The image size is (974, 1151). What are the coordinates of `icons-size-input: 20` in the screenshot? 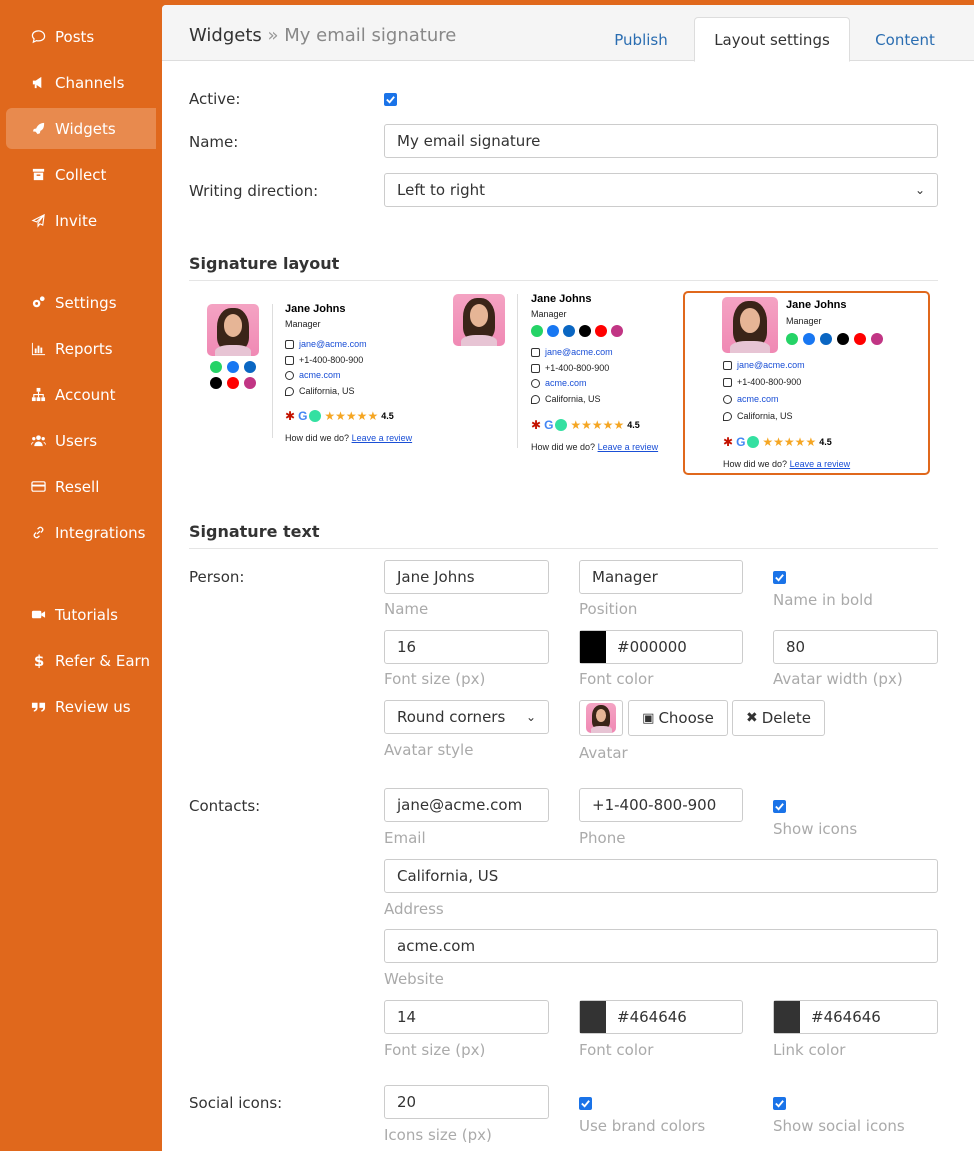 It's located at (466, 1102).